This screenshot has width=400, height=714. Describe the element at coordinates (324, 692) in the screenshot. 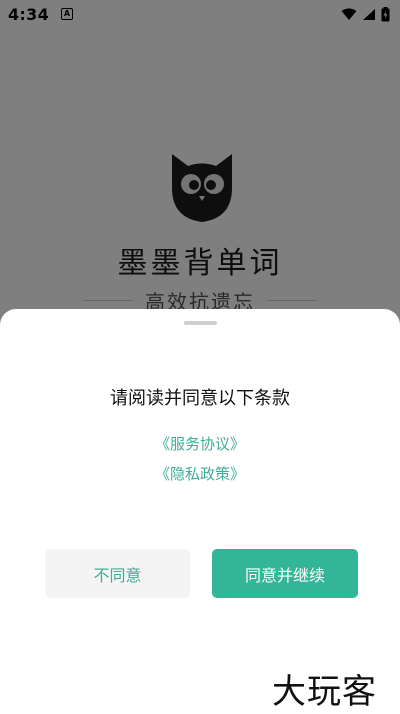

I see `watermark-text: 大玩客` at that location.